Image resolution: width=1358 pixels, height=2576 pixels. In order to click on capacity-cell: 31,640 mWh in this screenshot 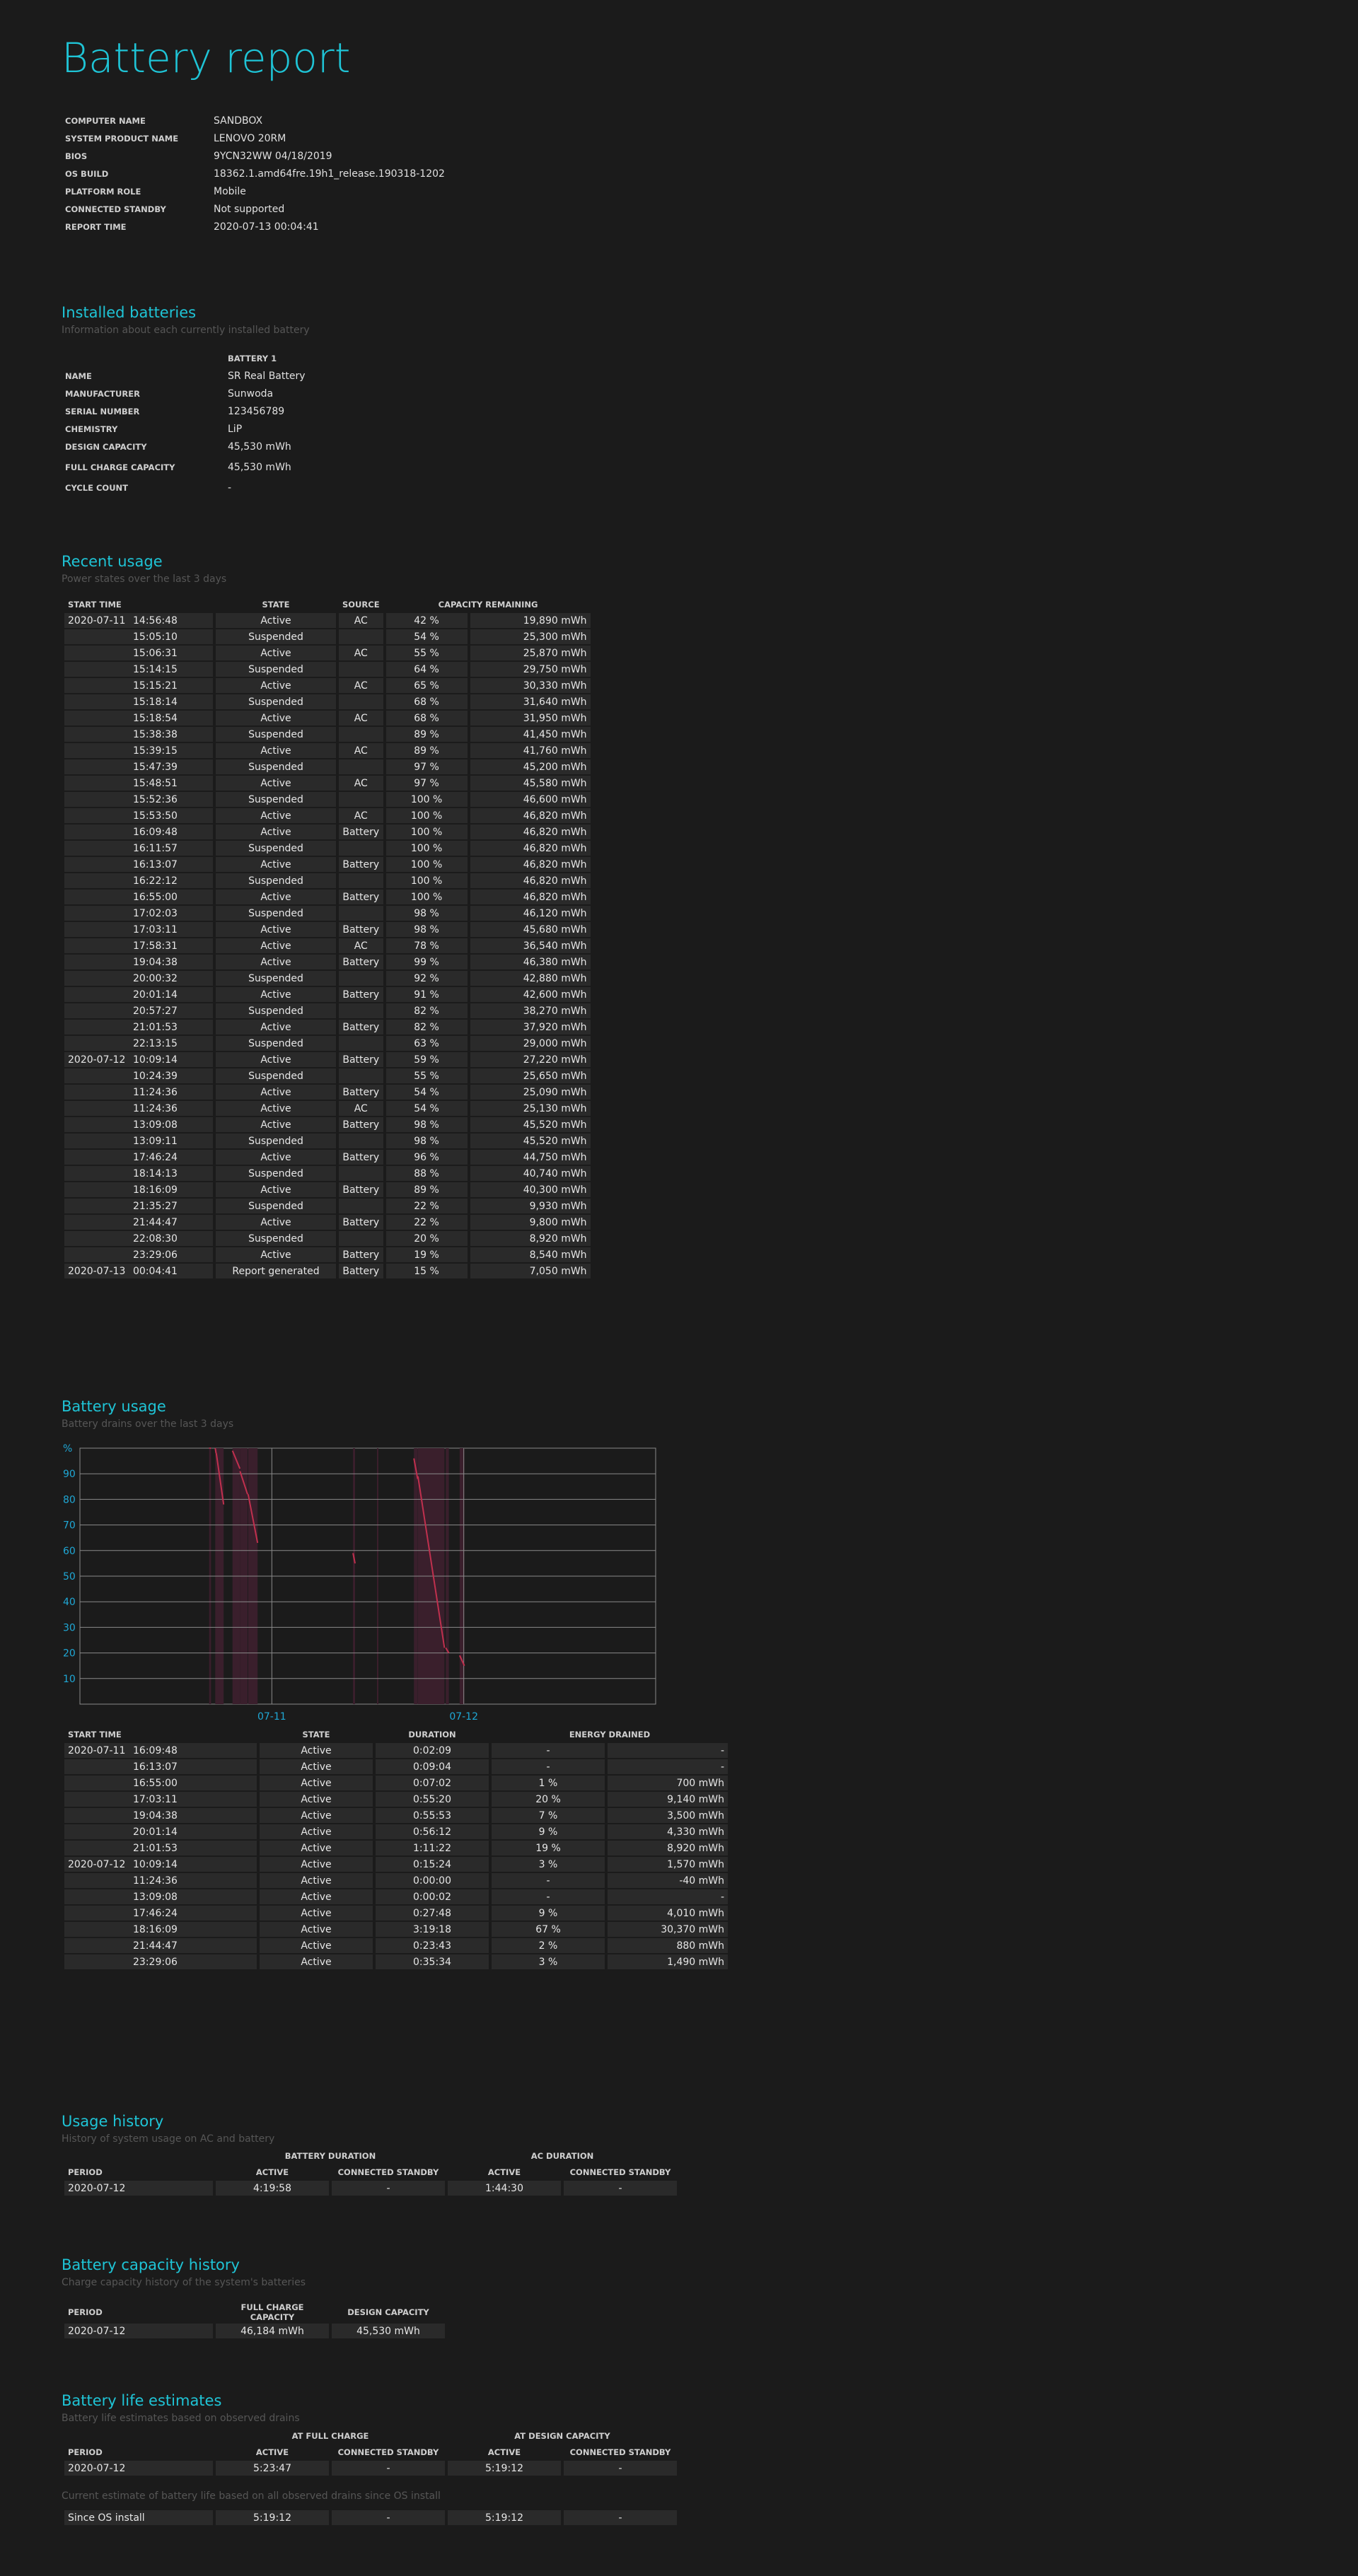, I will do `click(530, 701)`.